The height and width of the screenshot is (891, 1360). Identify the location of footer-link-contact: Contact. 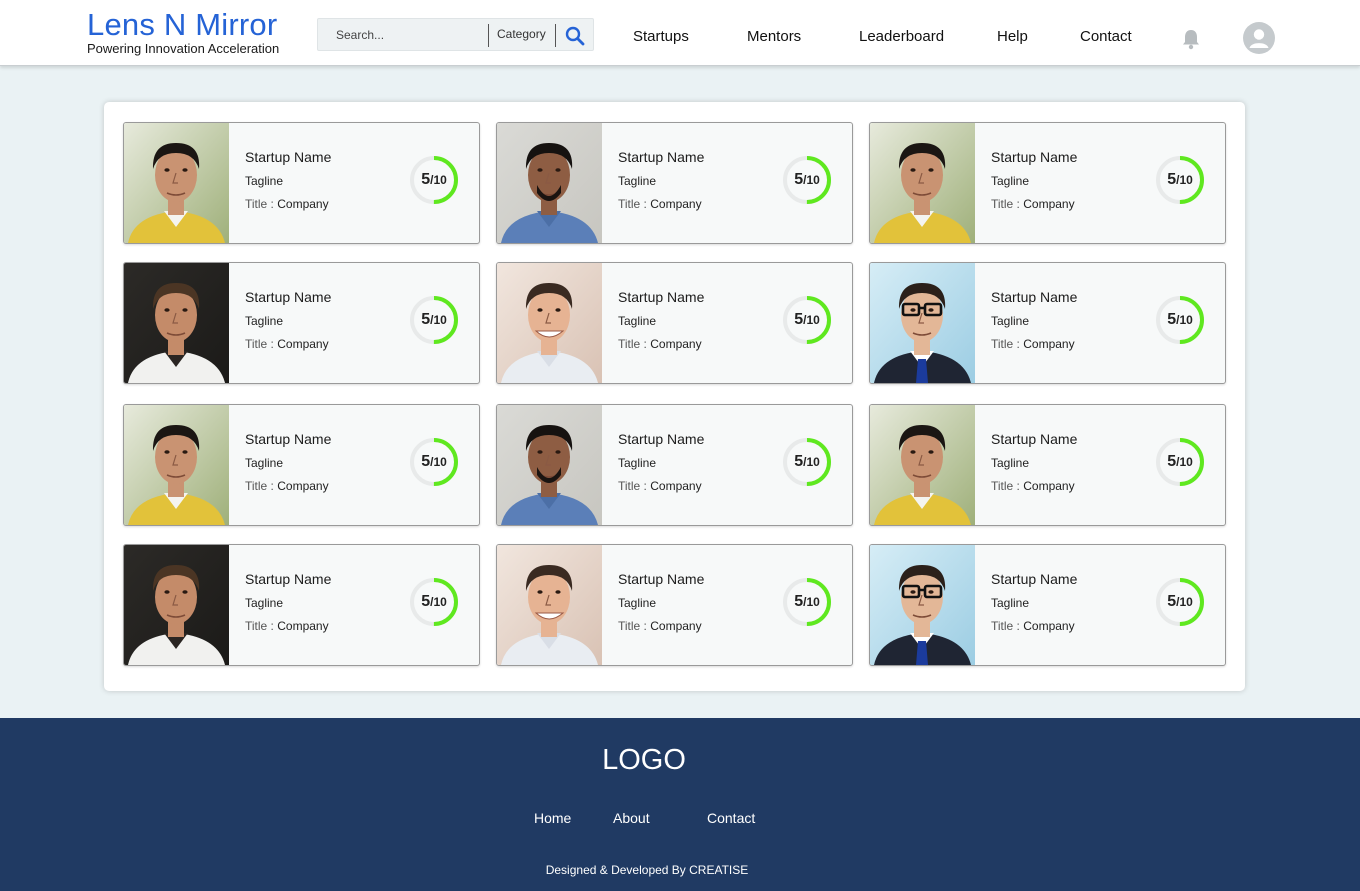
(731, 818).